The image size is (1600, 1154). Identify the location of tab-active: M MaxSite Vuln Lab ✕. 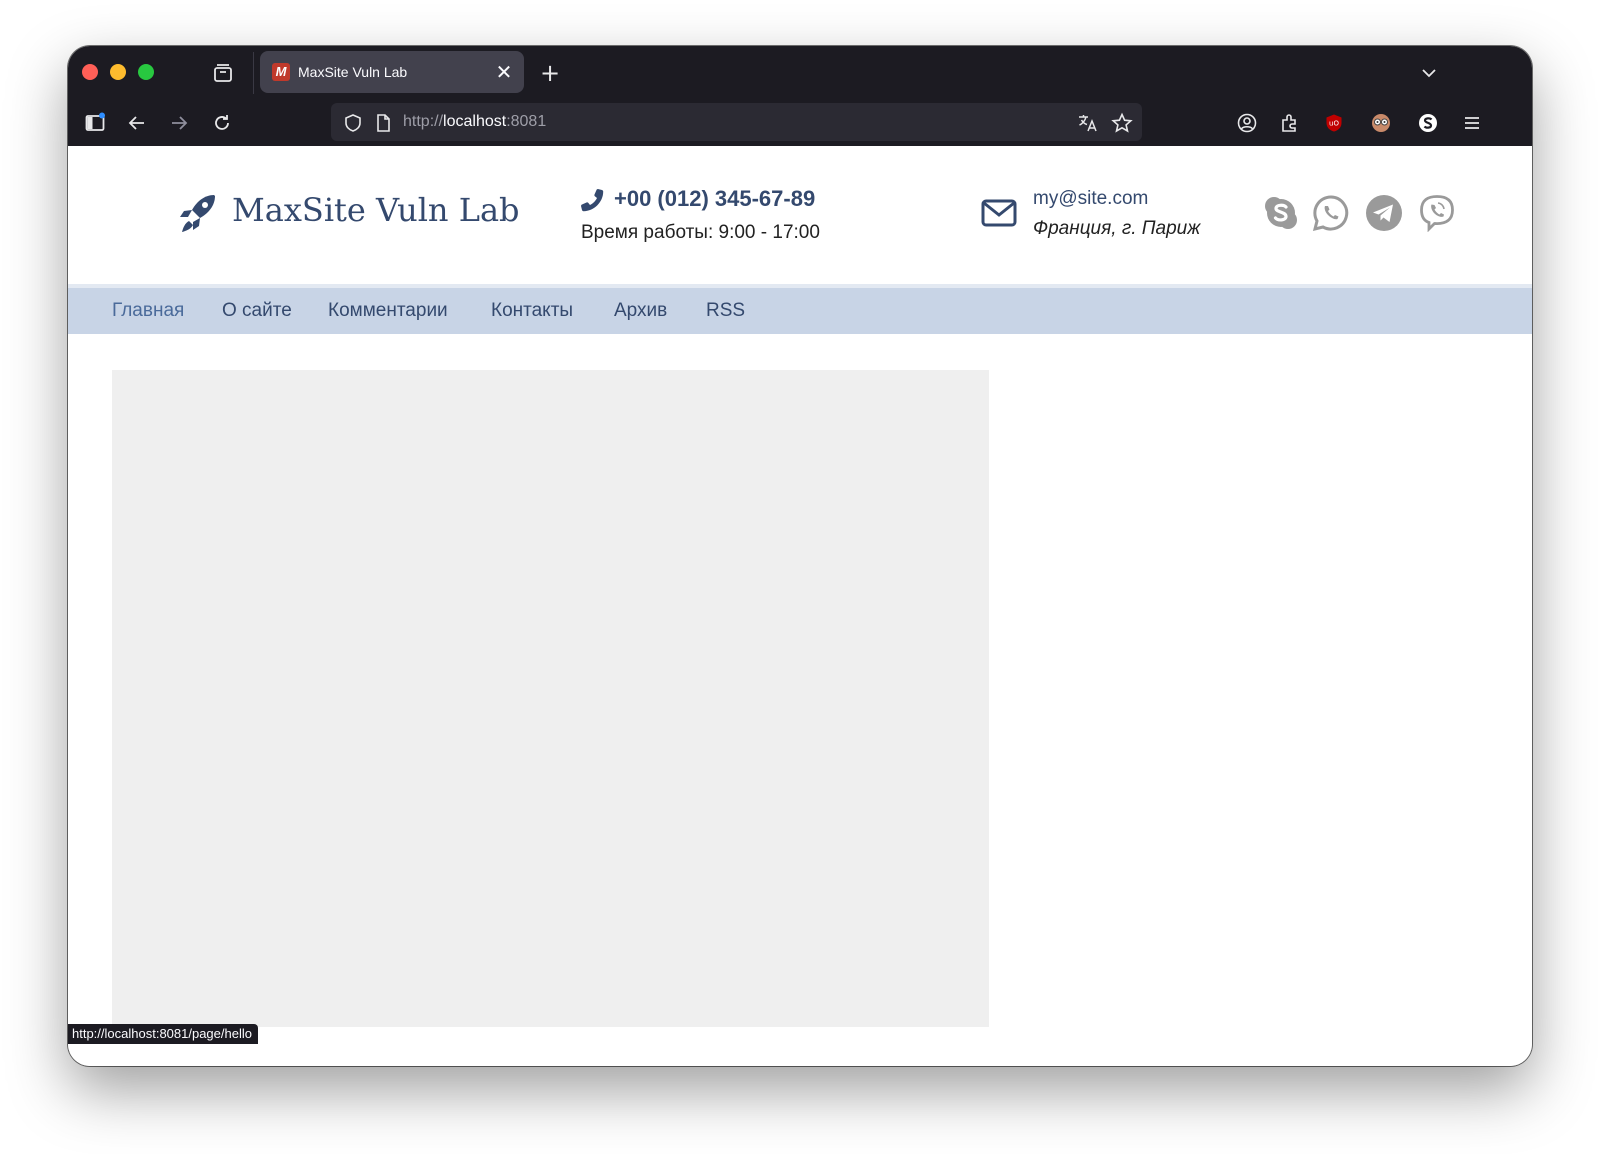
(392, 72).